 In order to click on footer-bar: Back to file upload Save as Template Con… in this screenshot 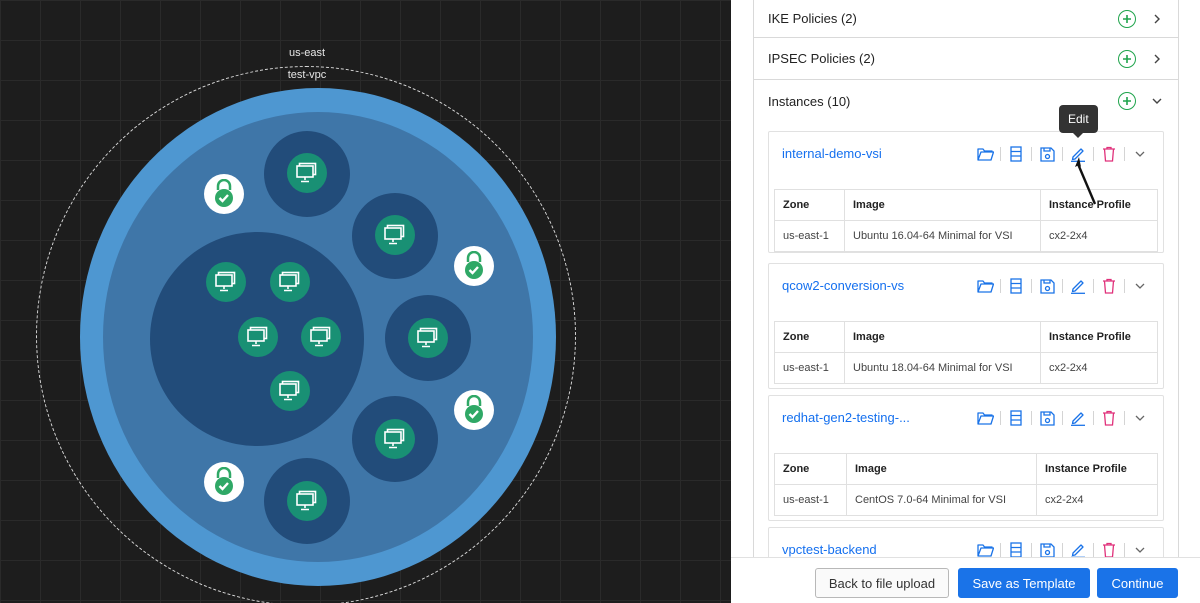, I will do `click(965, 580)`.